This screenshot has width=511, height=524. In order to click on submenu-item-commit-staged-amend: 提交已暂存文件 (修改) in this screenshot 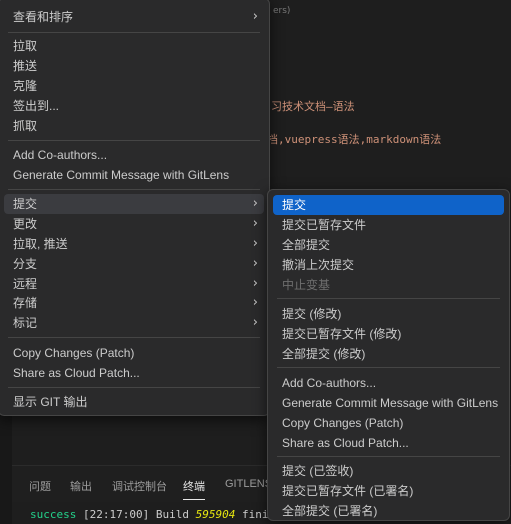, I will do `click(388, 334)`.